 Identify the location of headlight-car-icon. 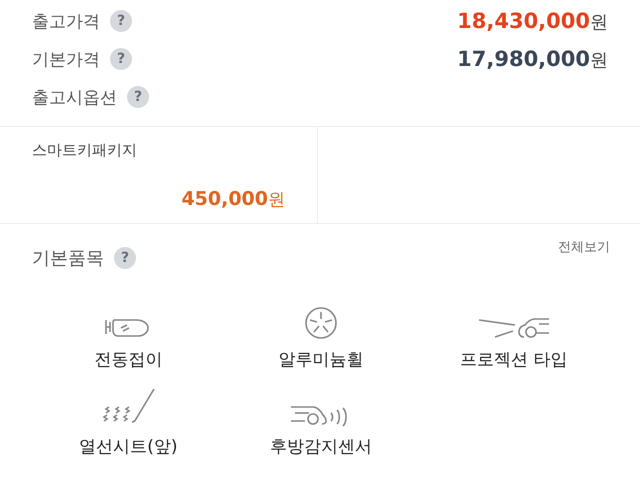
(513, 328).